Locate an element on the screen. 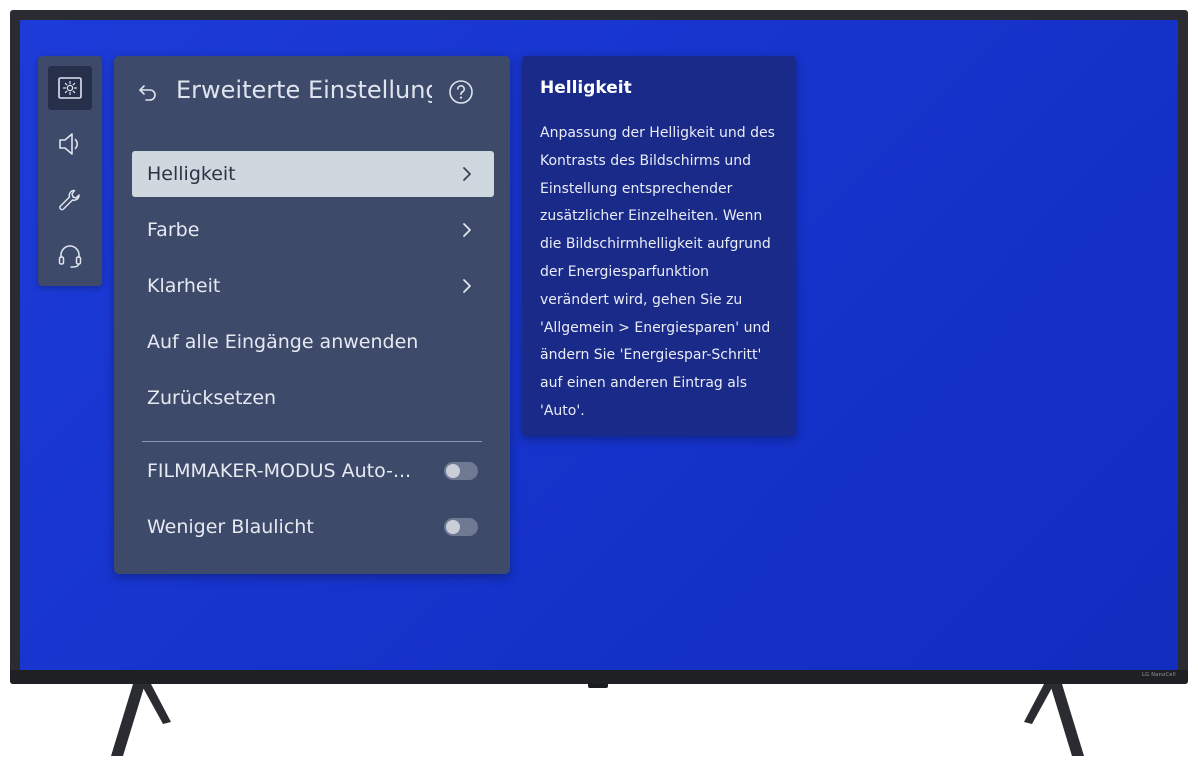 Image resolution: width=1198 pixels, height=768 pixels. tv-bottom-strip is located at coordinates (599, 677).